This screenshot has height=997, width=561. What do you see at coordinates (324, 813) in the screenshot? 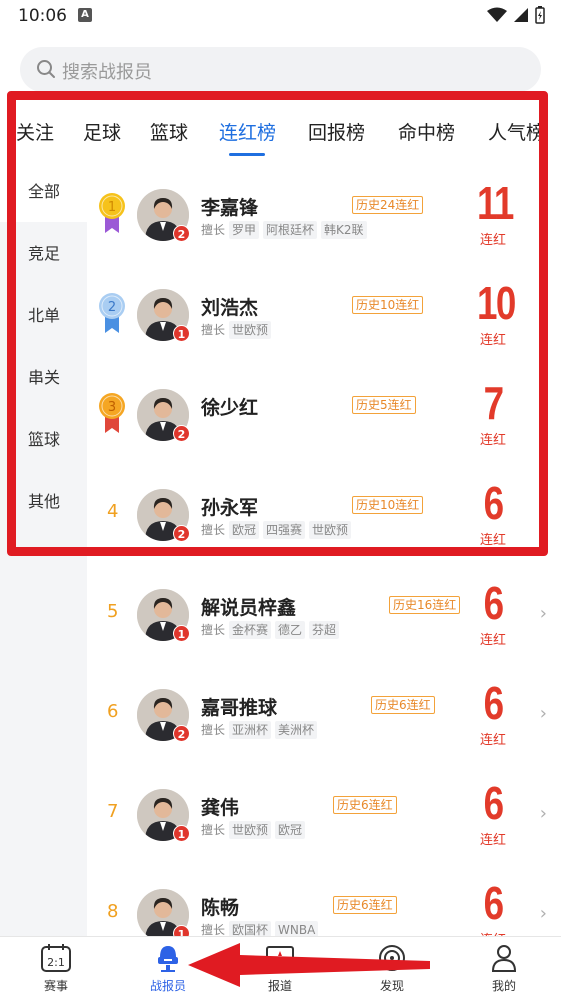
I see `ranking-row: 7 1 龚伟 历史6连红 擅长 世欧预 欧冠 6 连红 ›` at bounding box center [324, 813].